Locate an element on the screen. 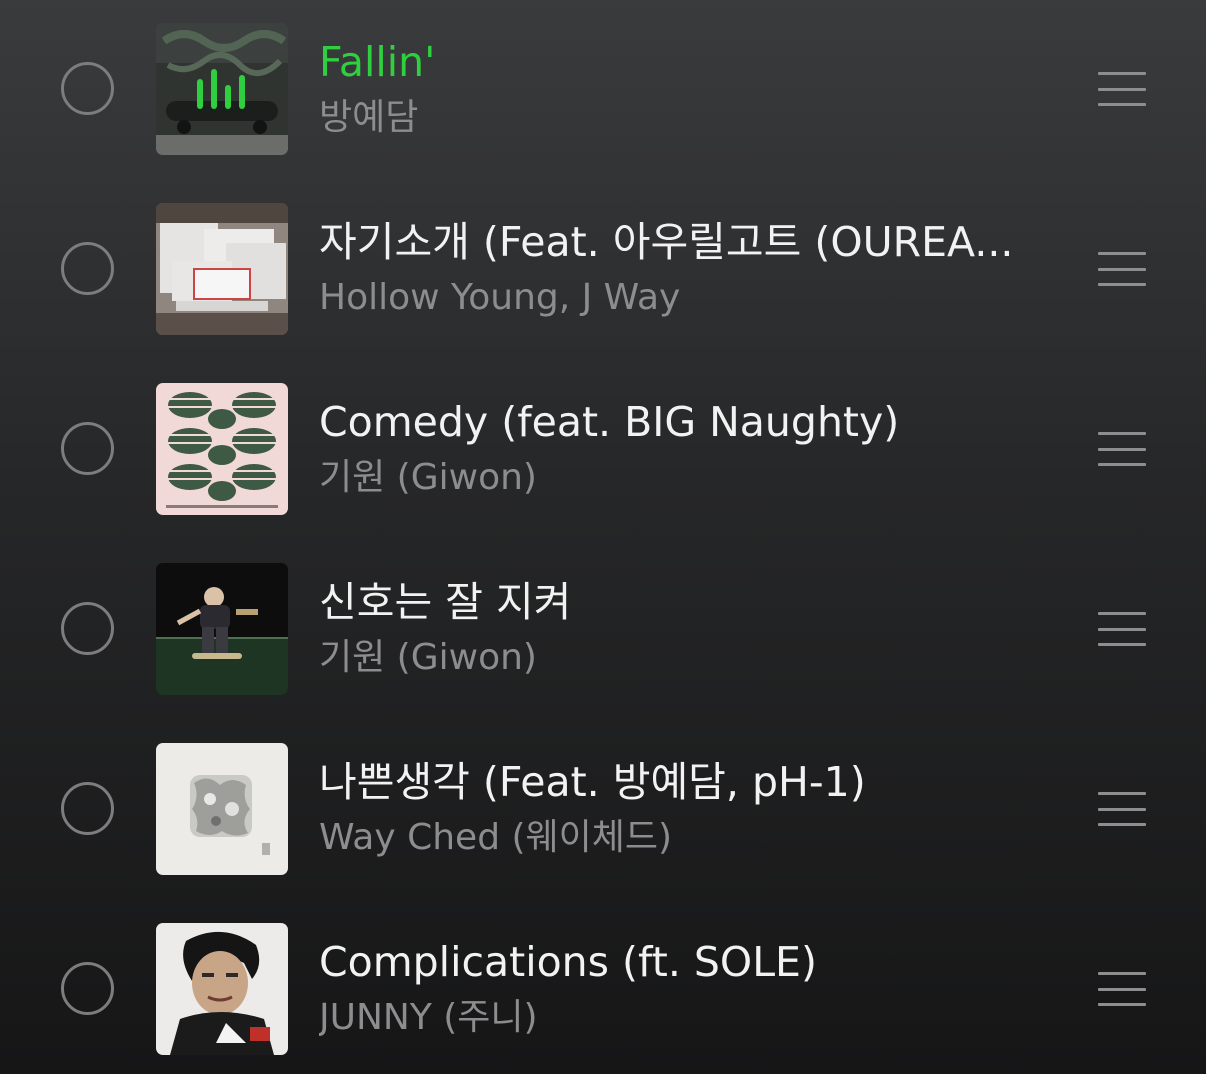 The image size is (1206, 1074). track-title: Fallin' is located at coordinates (377, 62).